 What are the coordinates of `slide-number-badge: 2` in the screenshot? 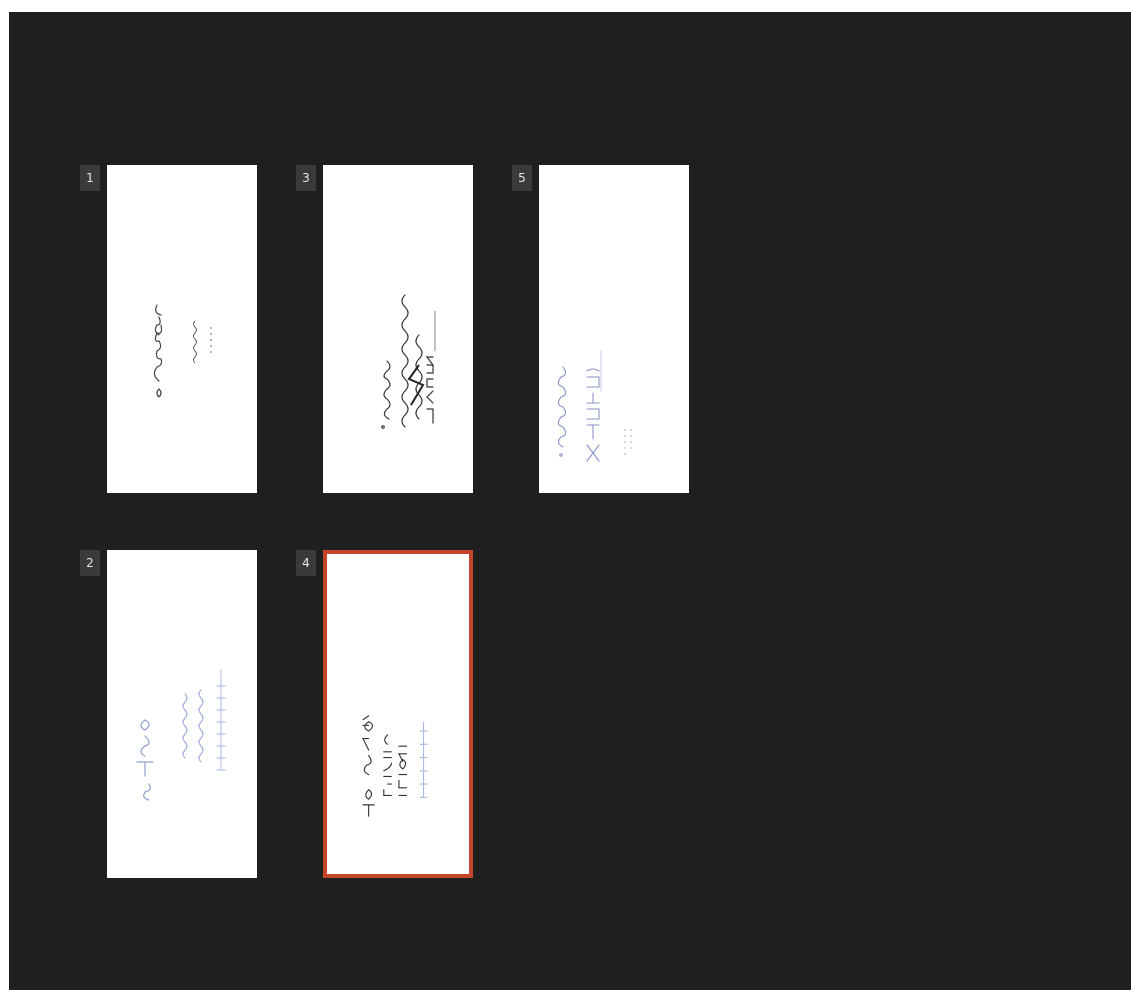 It's located at (90, 563).